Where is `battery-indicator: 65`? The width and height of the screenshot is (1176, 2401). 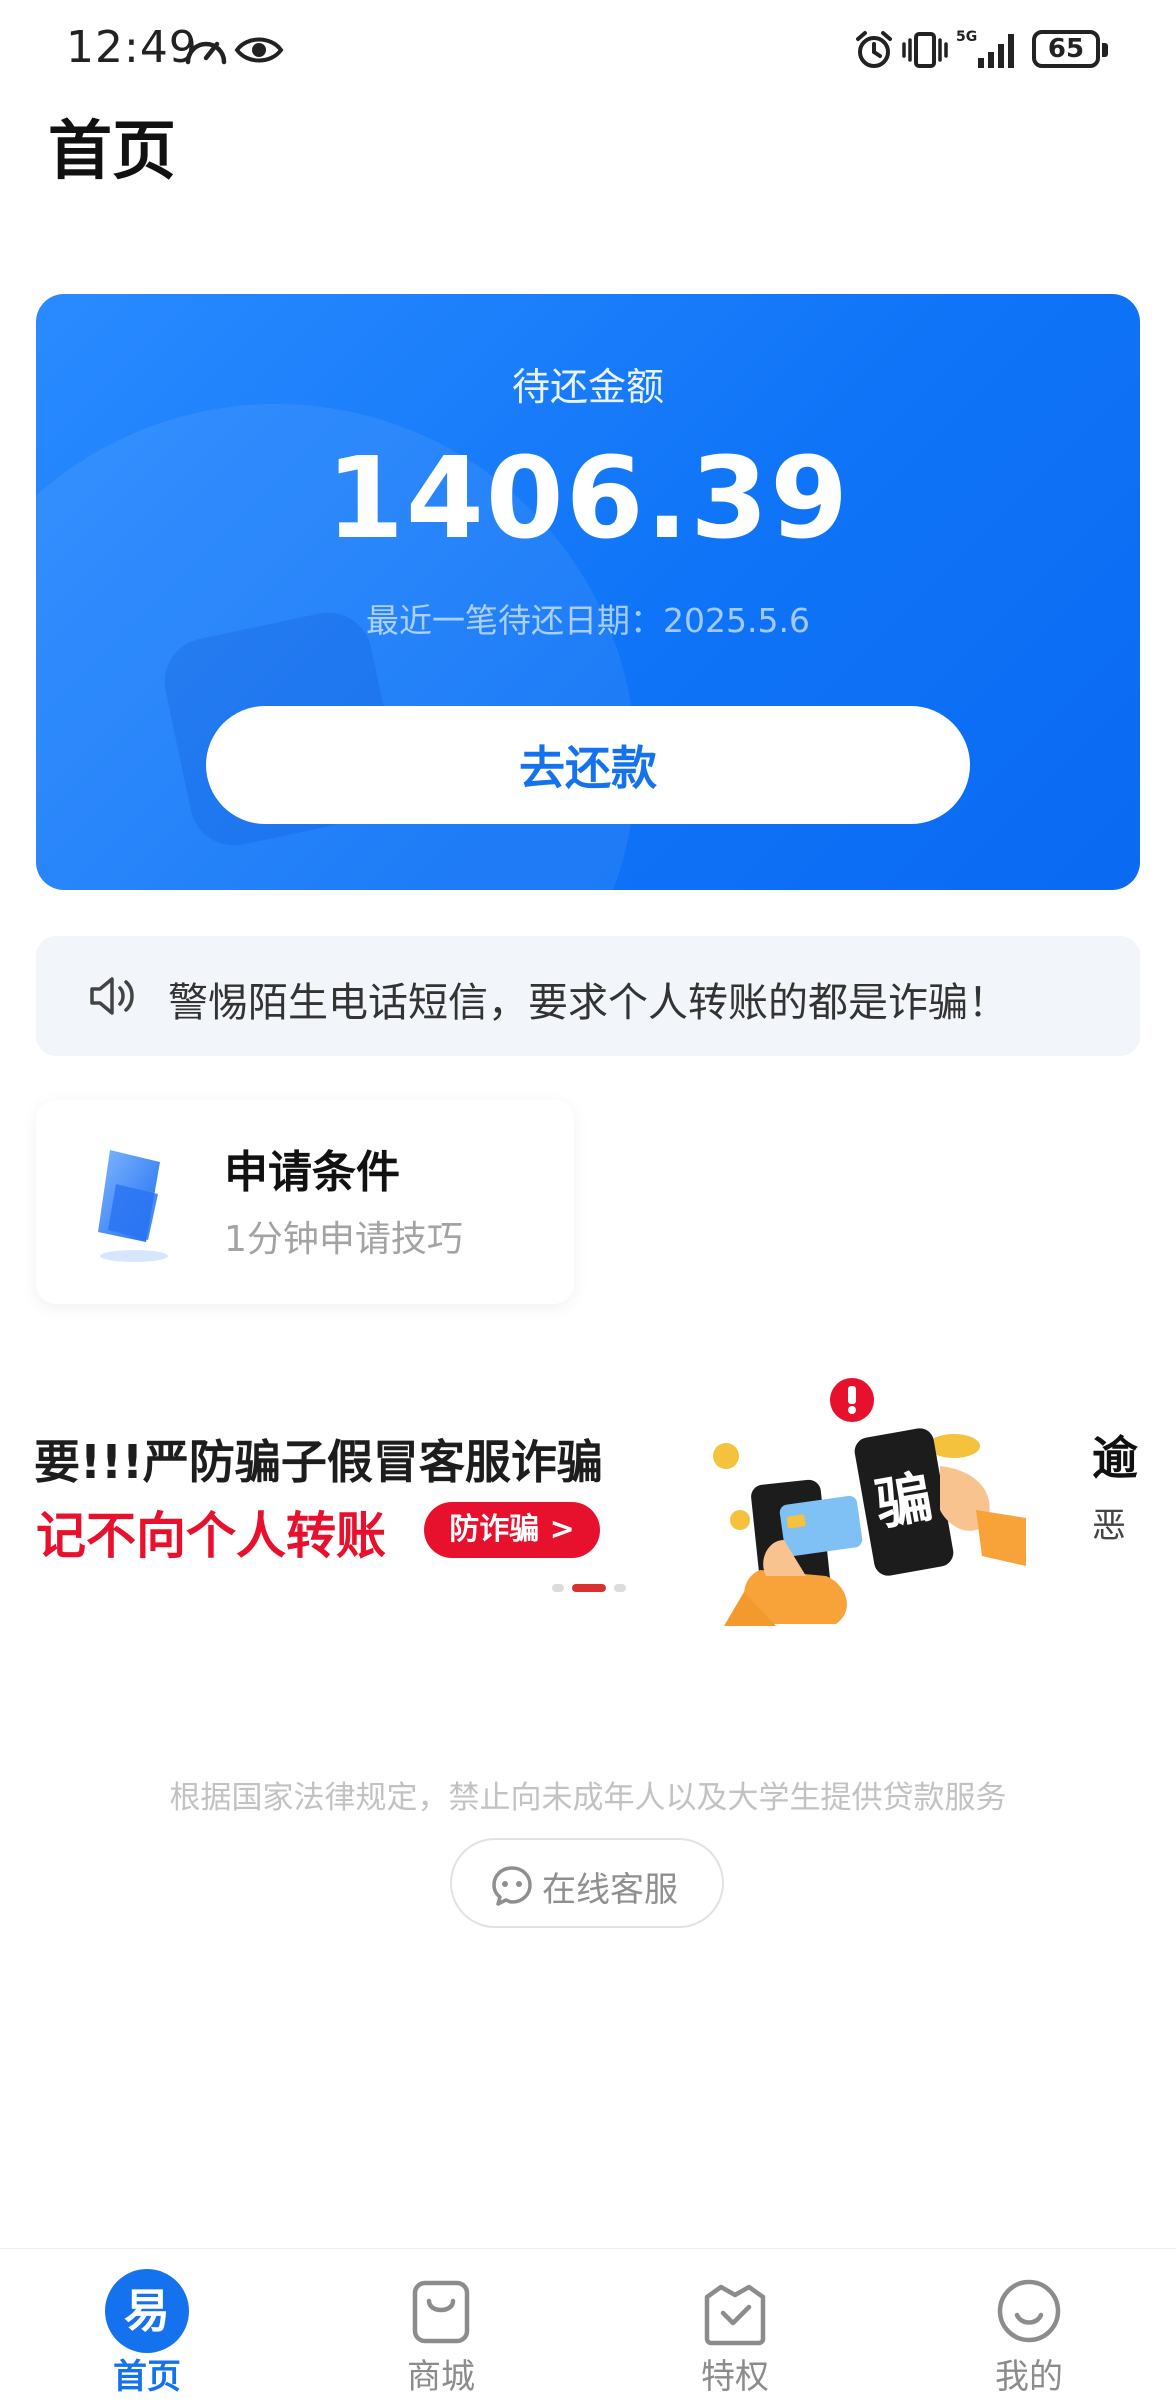 battery-indicator: 65 is located at coordinates (1070, 49).